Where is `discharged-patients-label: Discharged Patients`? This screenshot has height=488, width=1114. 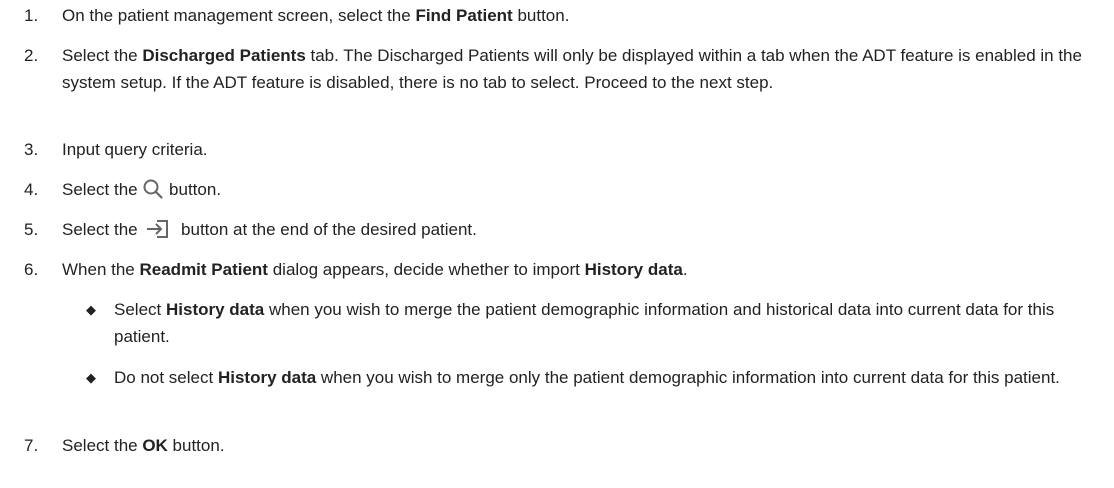 discharged-patients-label: Discharged Patients is located at coordinates (224, 55).